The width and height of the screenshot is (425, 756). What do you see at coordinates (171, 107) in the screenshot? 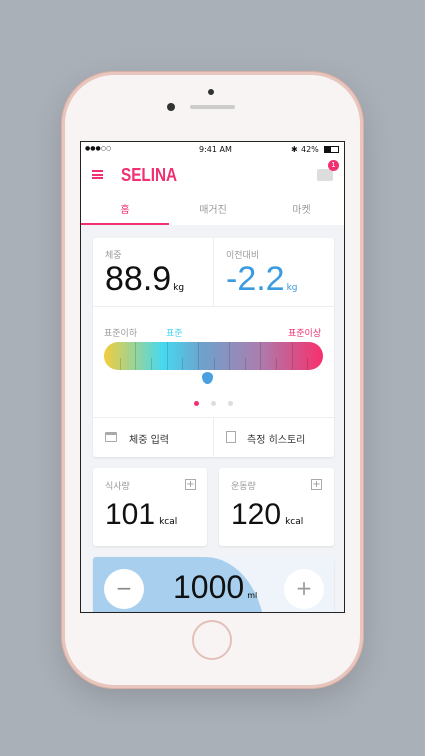
I see `camera-icon` at bounding box center [171, 107].